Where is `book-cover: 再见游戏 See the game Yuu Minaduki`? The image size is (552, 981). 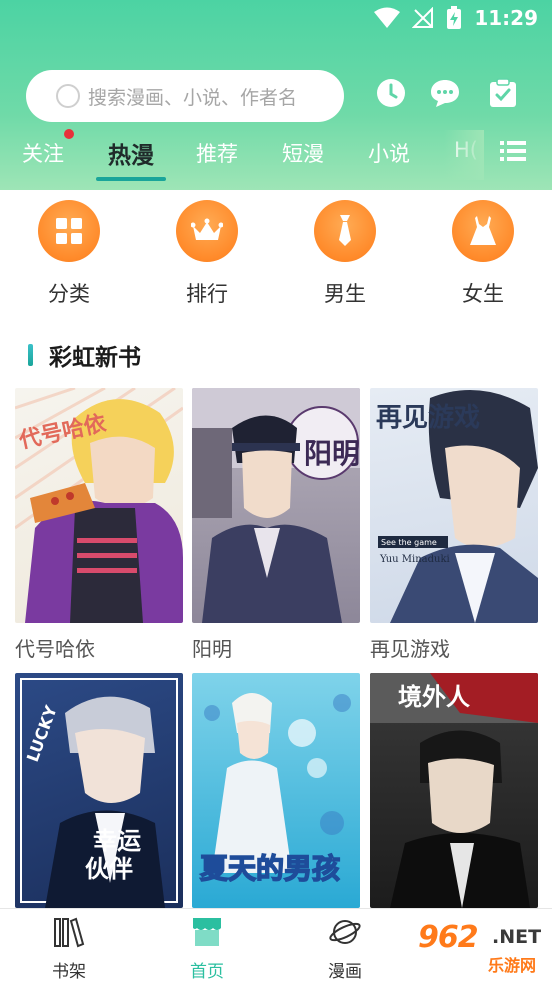 book-cover: 再见游戏 See the game Yuu Minaduki is located at coordinates (454, 505).